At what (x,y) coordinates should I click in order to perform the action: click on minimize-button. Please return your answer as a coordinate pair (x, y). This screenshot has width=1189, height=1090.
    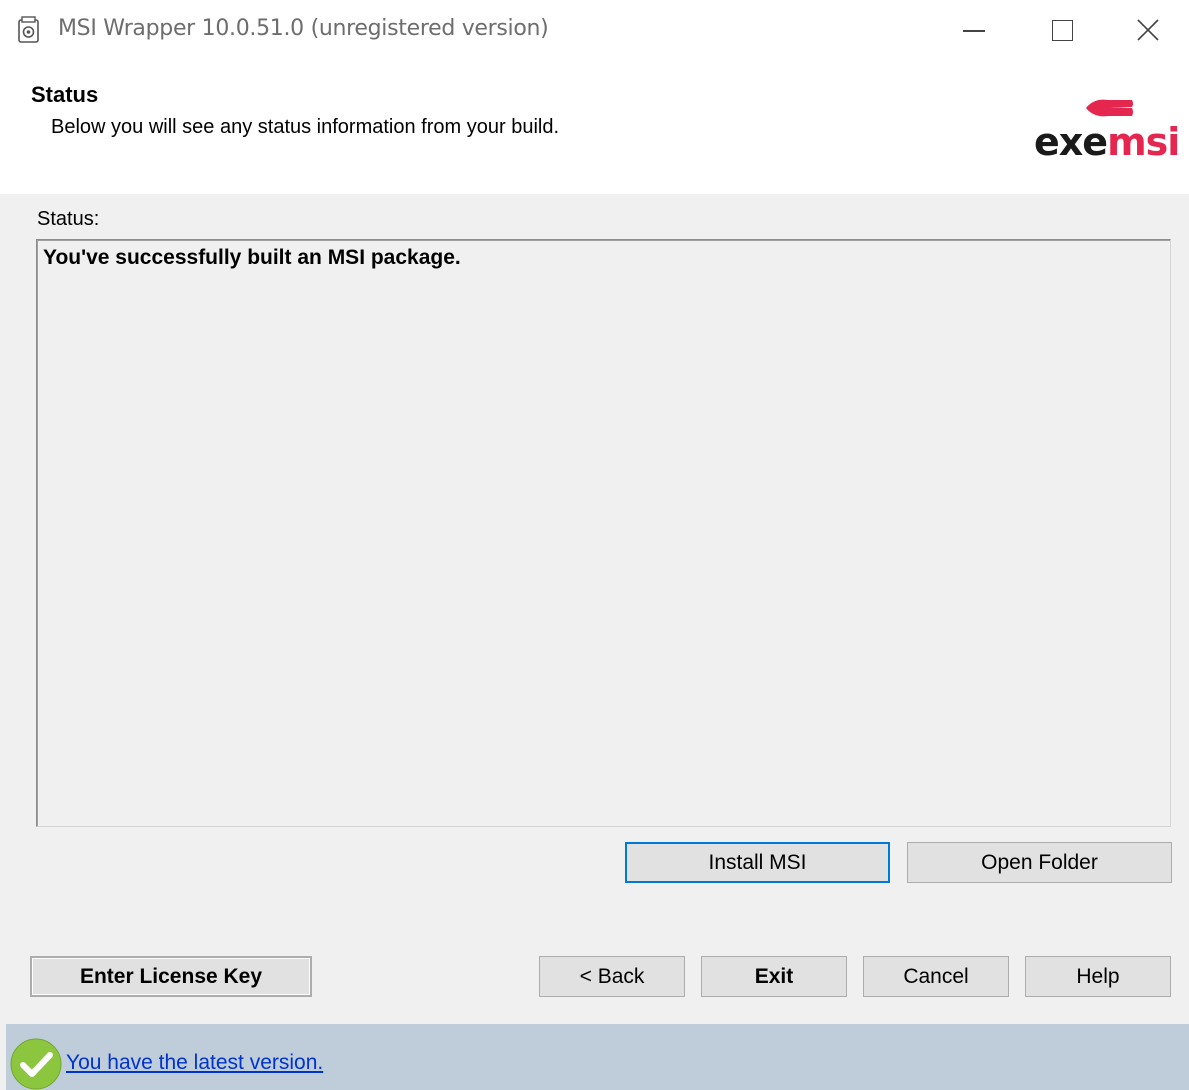
    Looking at the image, I should click on (974, 30).